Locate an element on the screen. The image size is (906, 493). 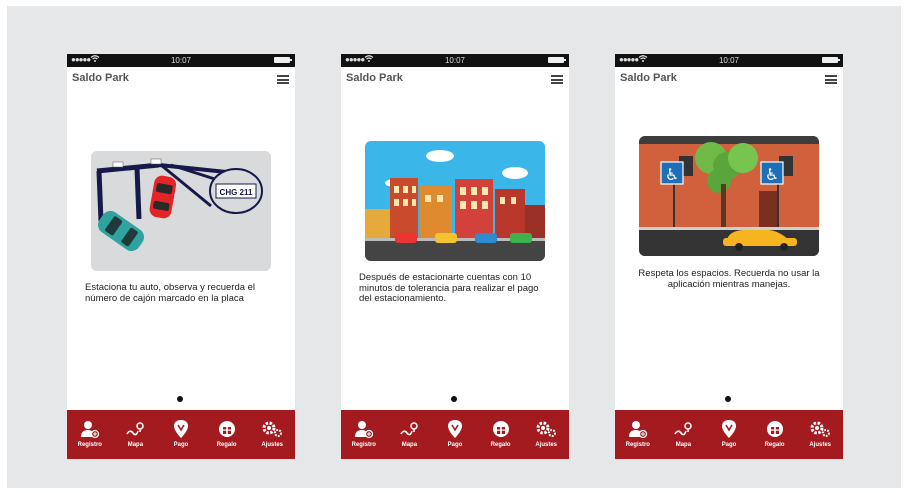
parking-illustration: CHG 211 is located at coordinates (181, 211).